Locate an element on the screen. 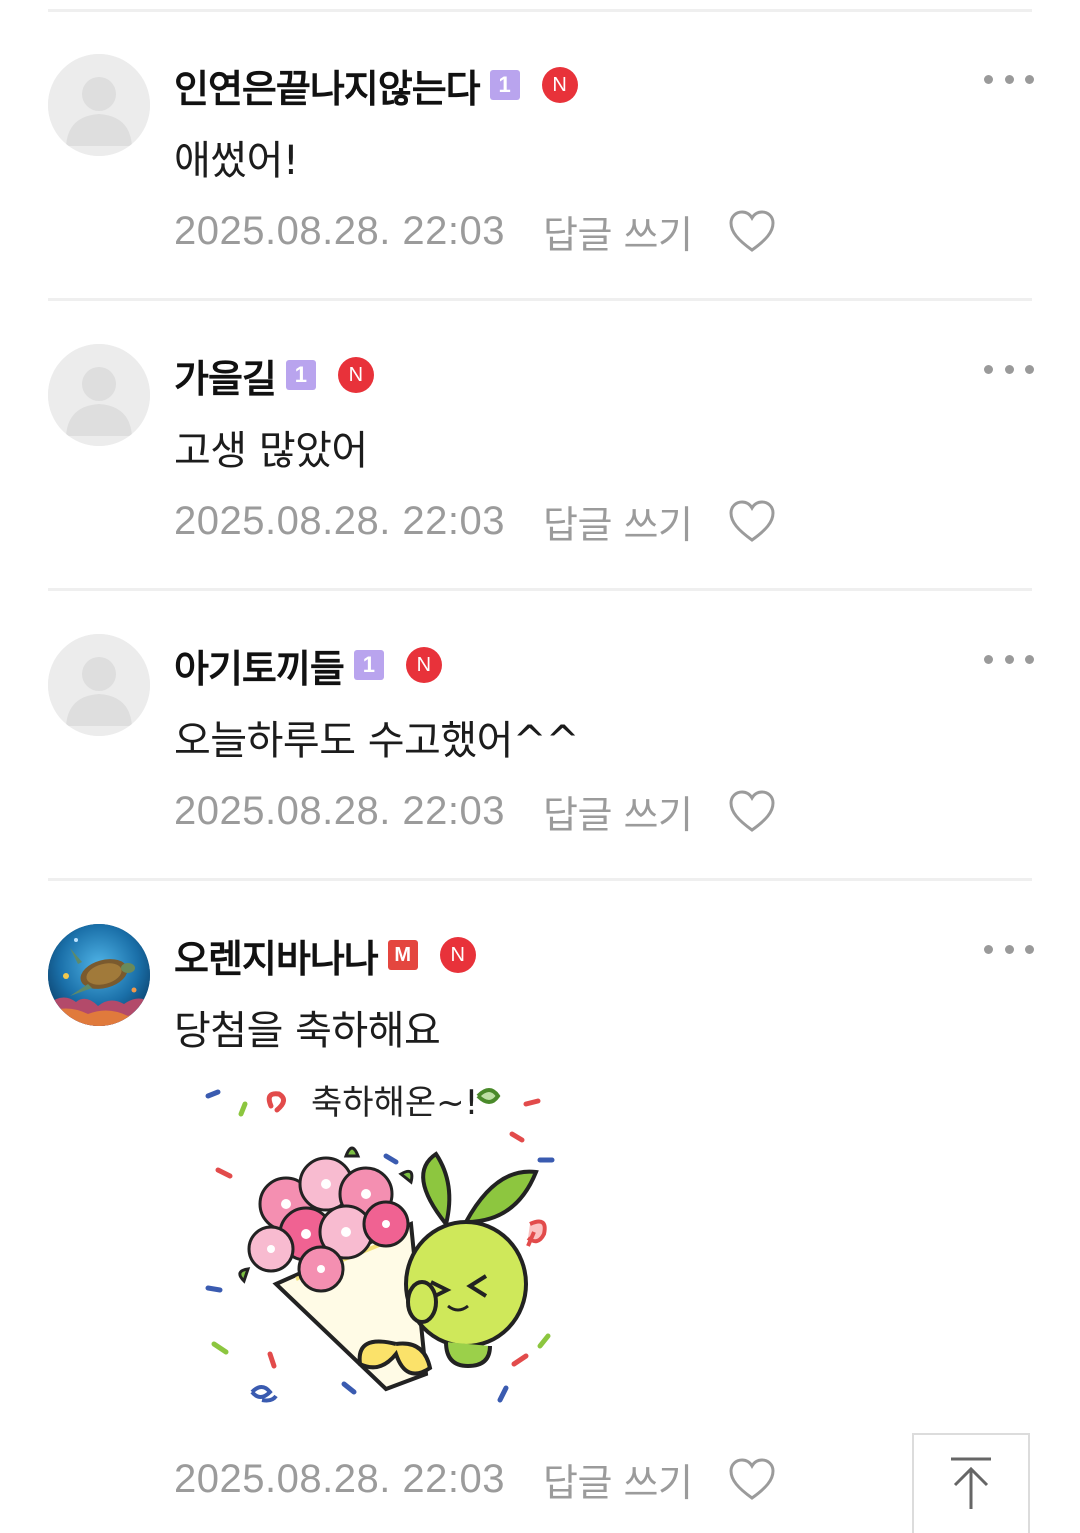 The width and height of the screenshot is (1080, 1533). comment-text: 당첨을 축하해요 is located at coordinates (307, 1031).